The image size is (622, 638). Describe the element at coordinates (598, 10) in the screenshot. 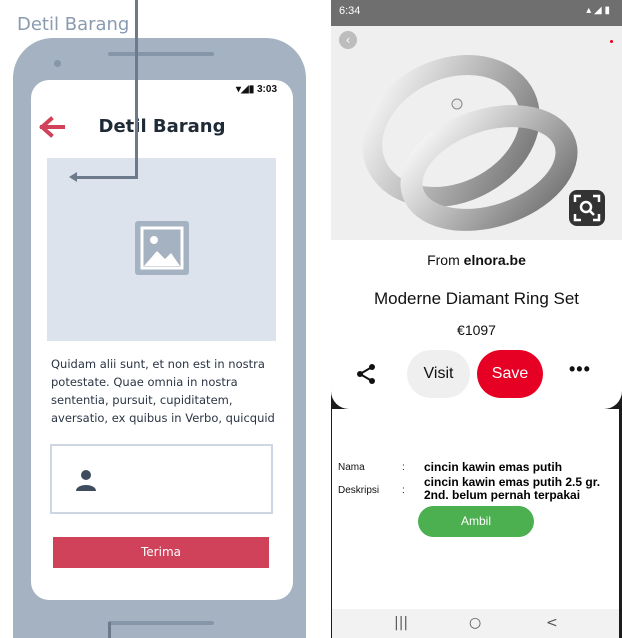

I see `status-icons: ▴ ◢ ▮` at that location.